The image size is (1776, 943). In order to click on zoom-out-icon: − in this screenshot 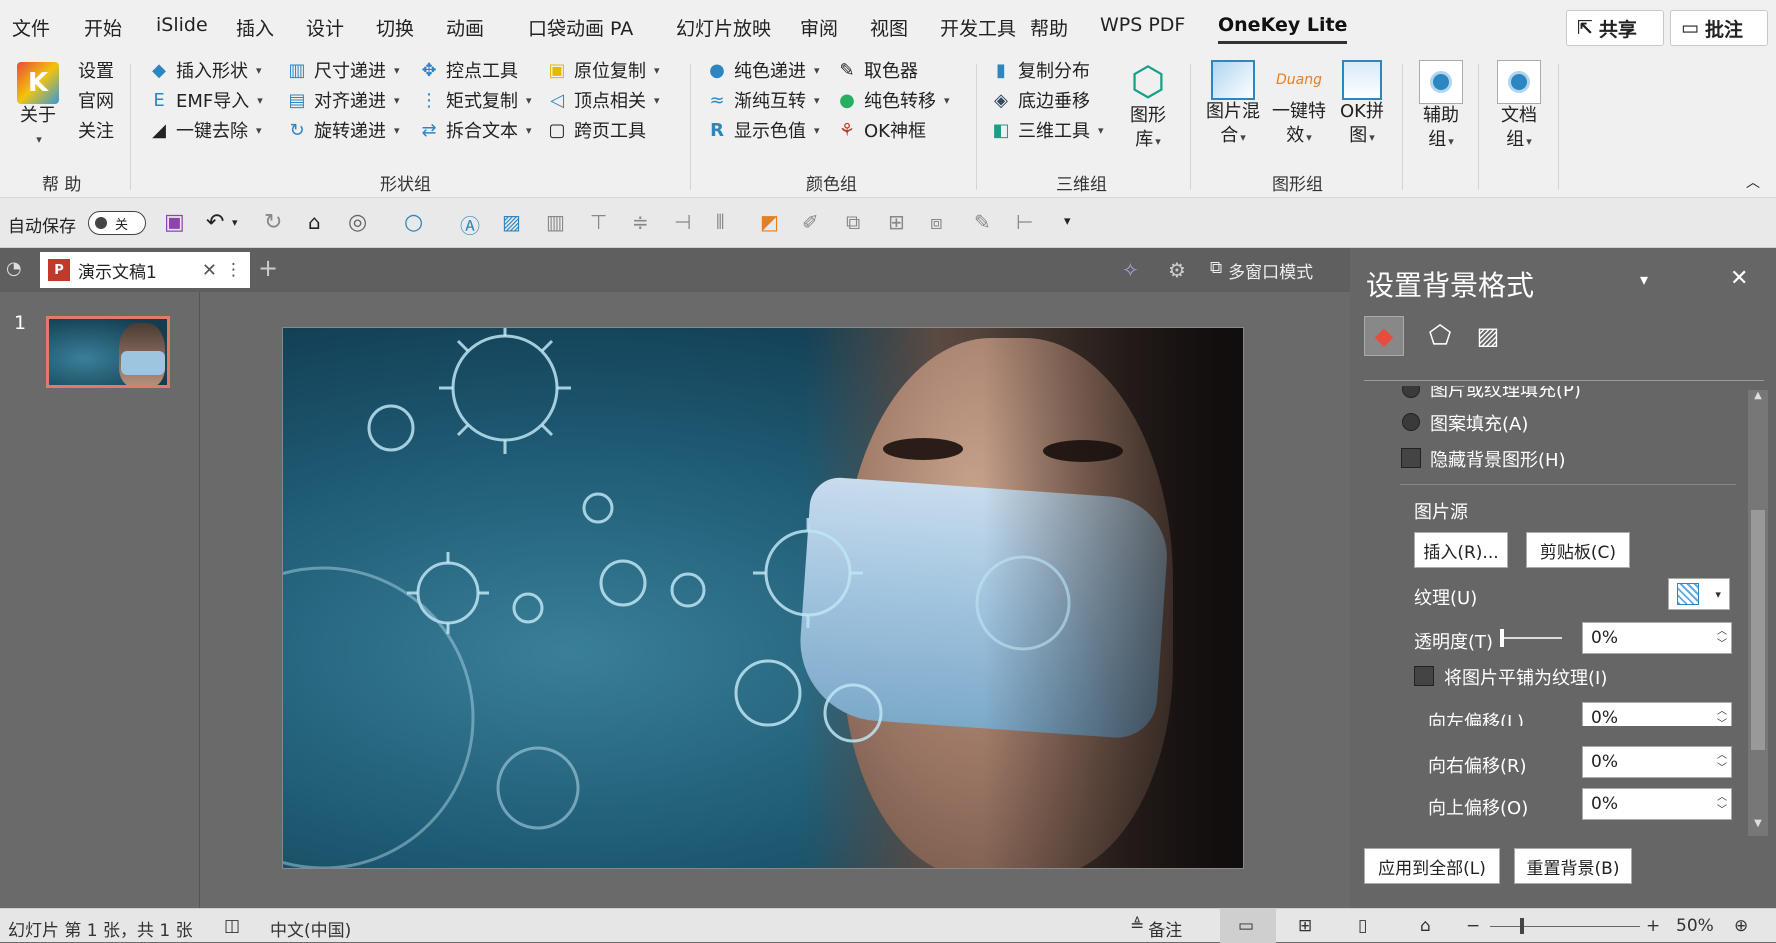, I will do `click(1473, 926)`.